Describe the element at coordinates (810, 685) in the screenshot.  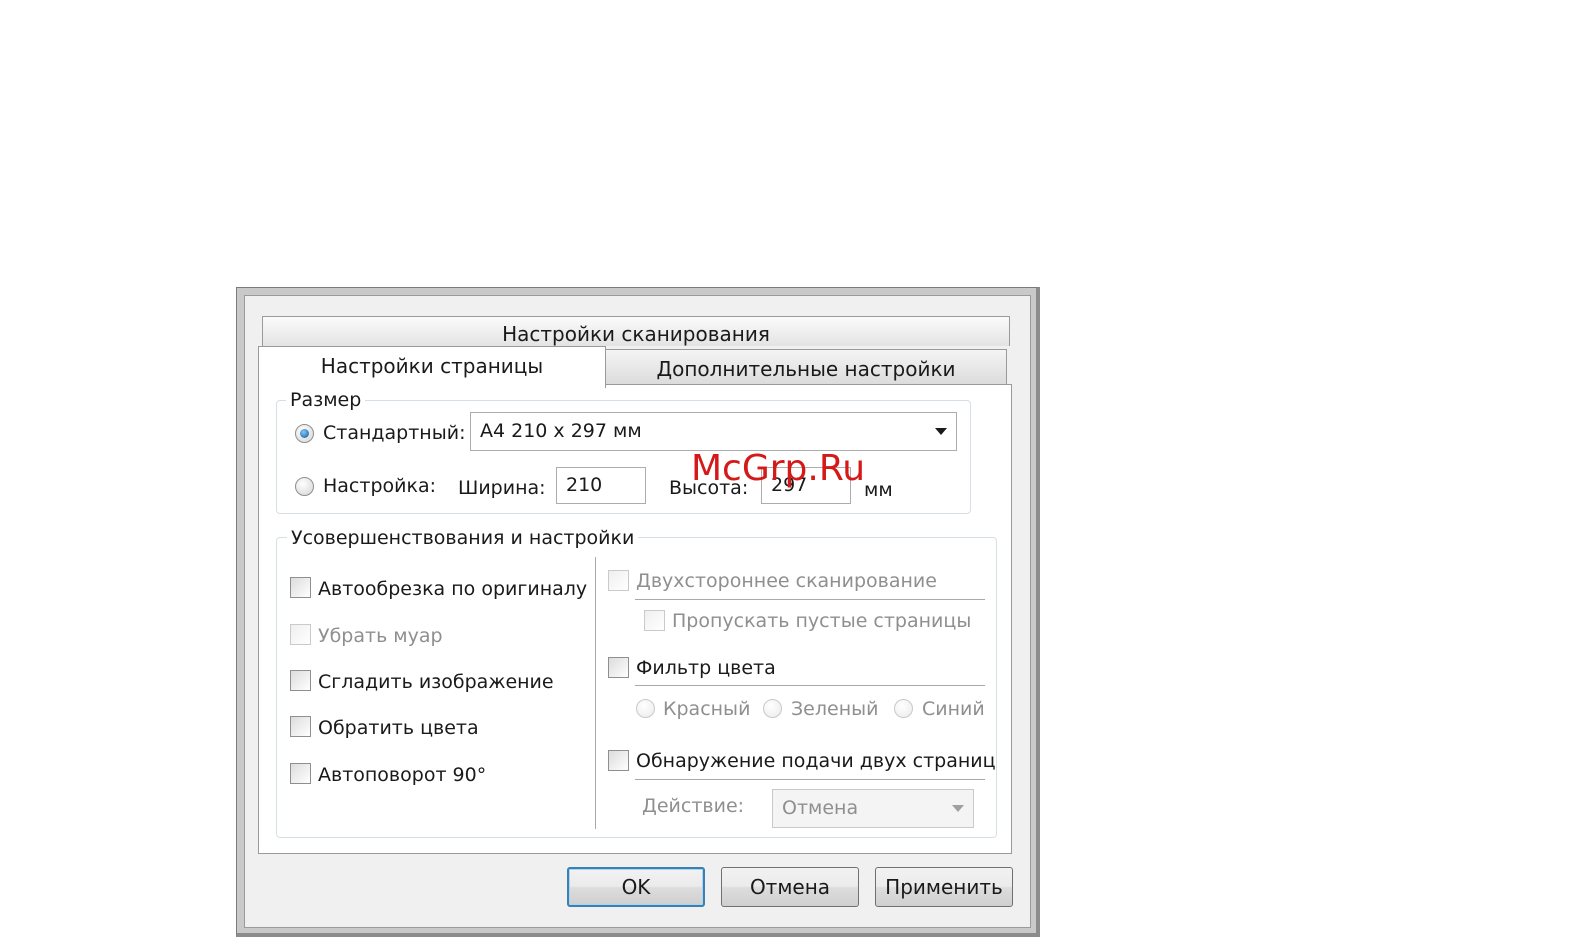
I see `color-filter-separator` at that location.